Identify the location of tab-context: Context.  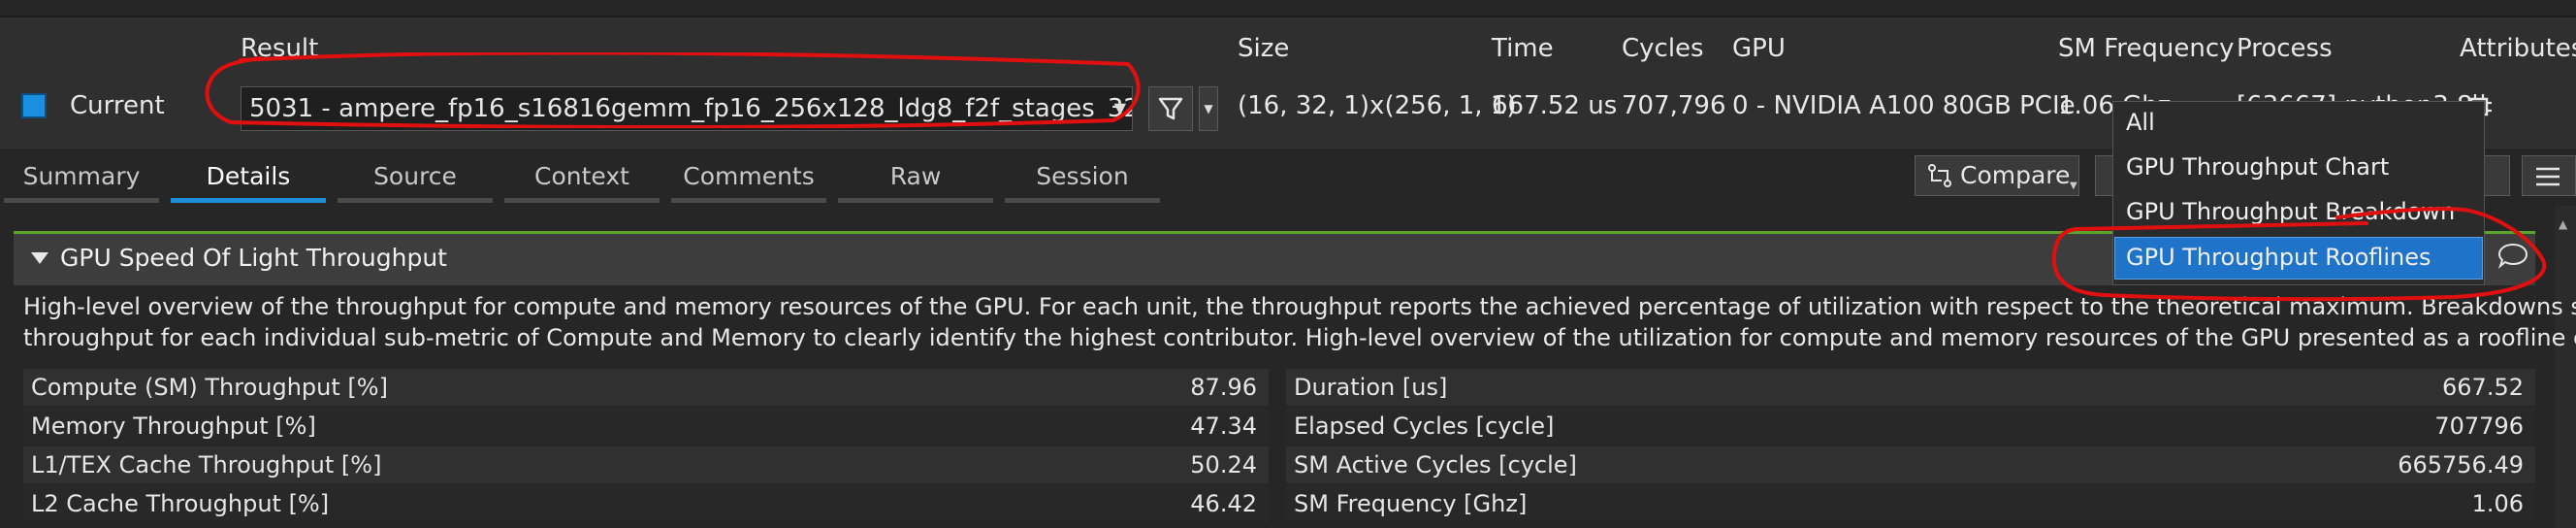
(582, 180).